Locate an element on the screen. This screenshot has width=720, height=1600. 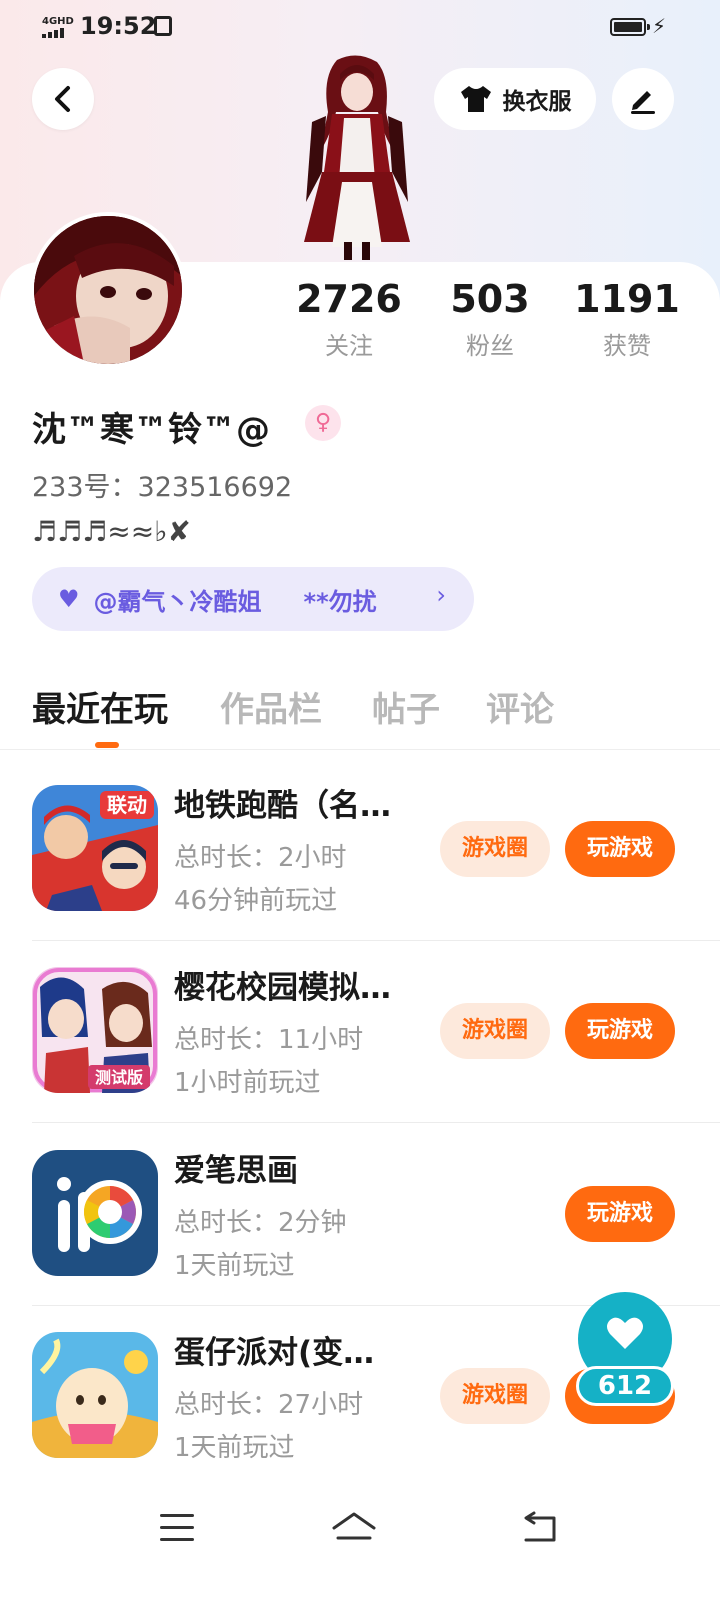
bio: ♬♬♬≈≈♭✘ is located at coordinates (111, 531).